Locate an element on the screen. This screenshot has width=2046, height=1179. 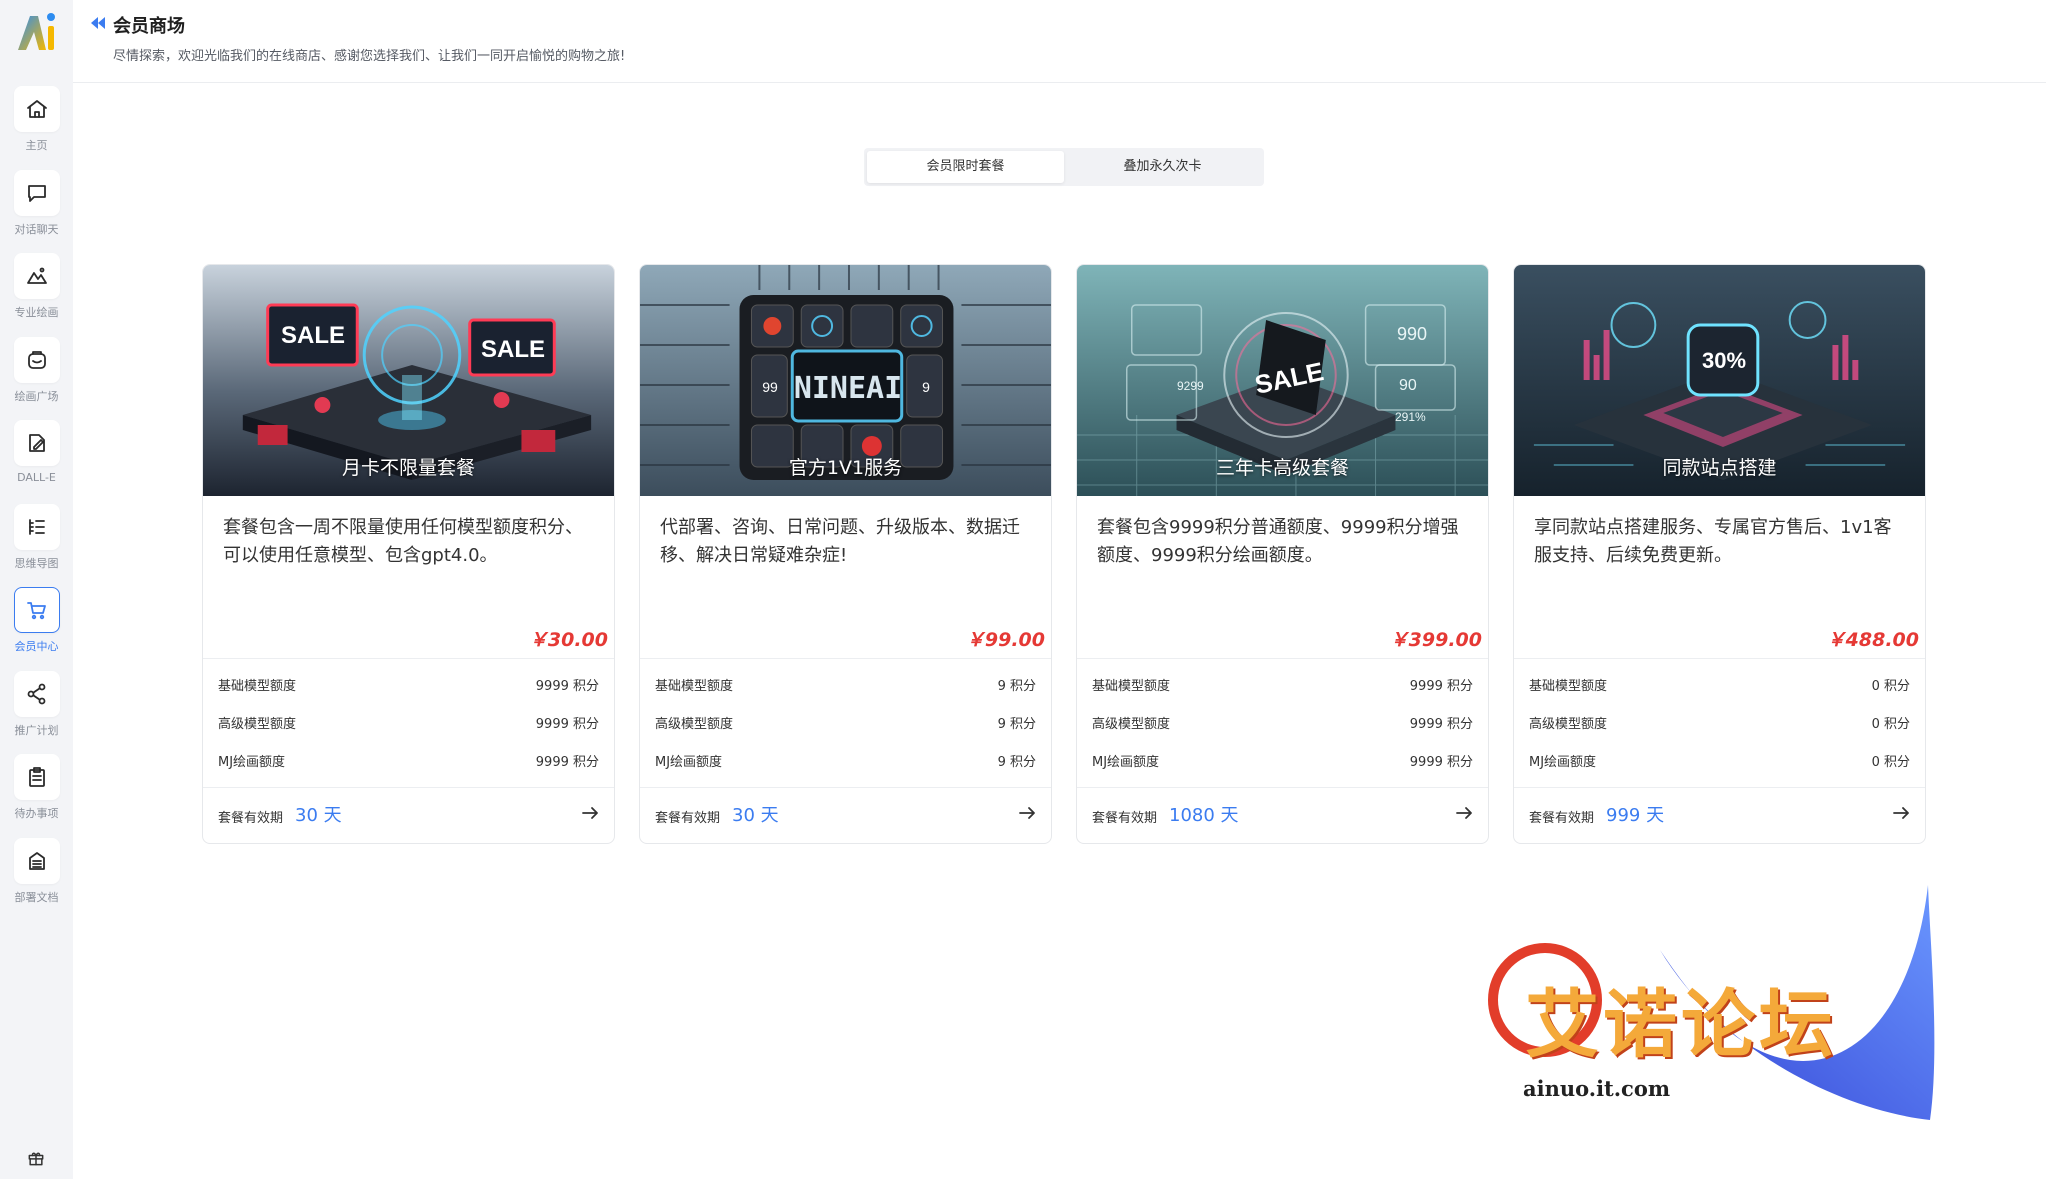
quota-row: MJ绘画额度 9999 积分 is located at coordinates (408, 761).